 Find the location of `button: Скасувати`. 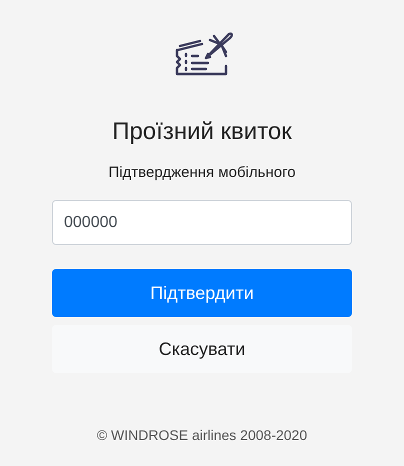

button: Скасувати is located at coordinates (202, 349).